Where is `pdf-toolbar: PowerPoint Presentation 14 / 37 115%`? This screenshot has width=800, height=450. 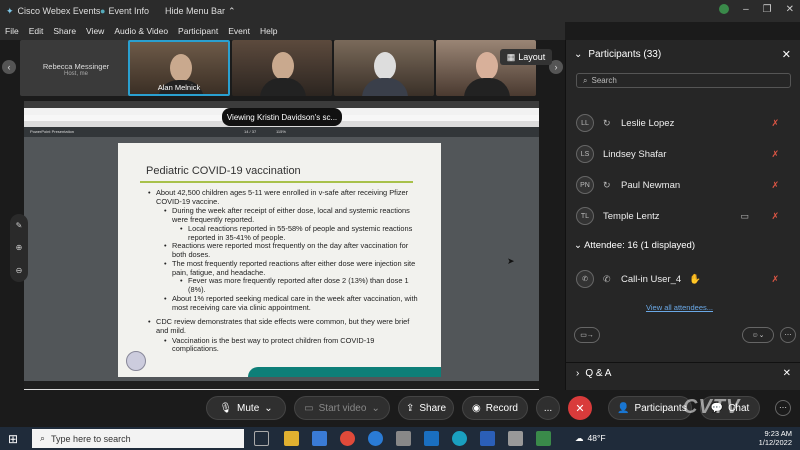 pdf-toolbar: PowerPoint Presentation 14 / 37 115% is located at coordinates (281, 132).